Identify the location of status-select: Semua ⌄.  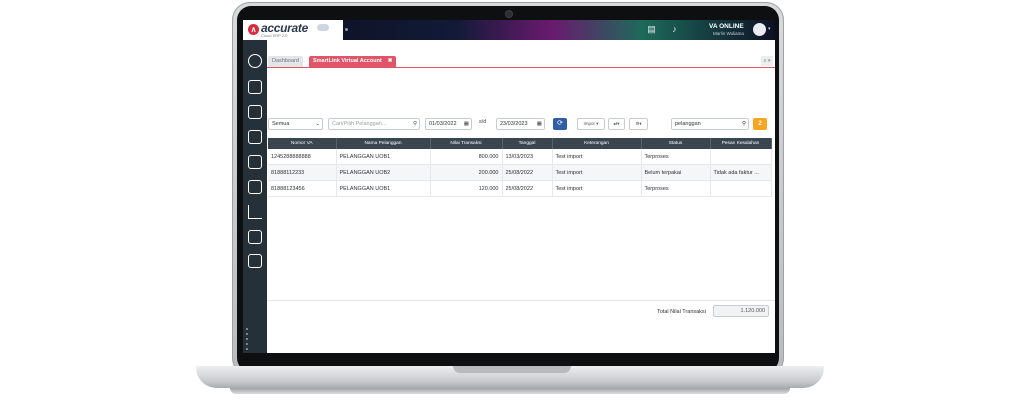
(295, 124).